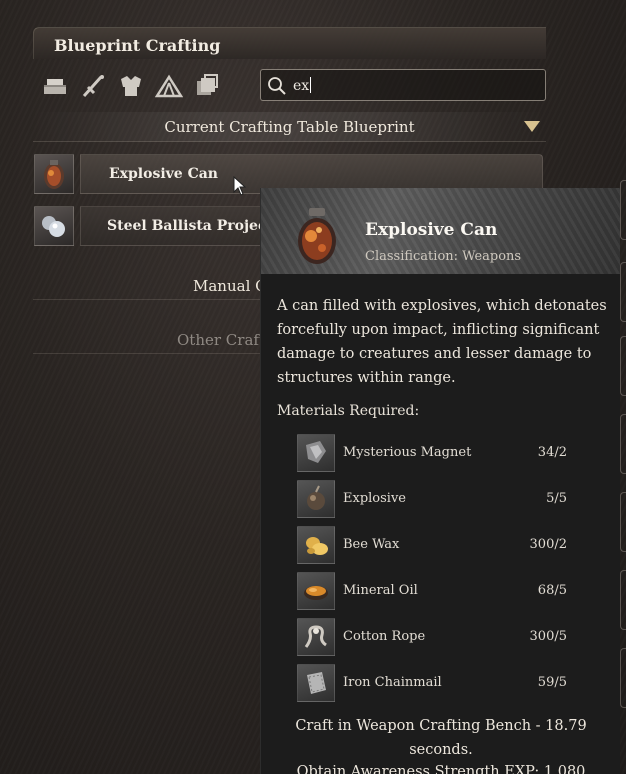  Describe the element at coordinates (316, 453) in the screenshot. I see `magnet-icon` at that location.